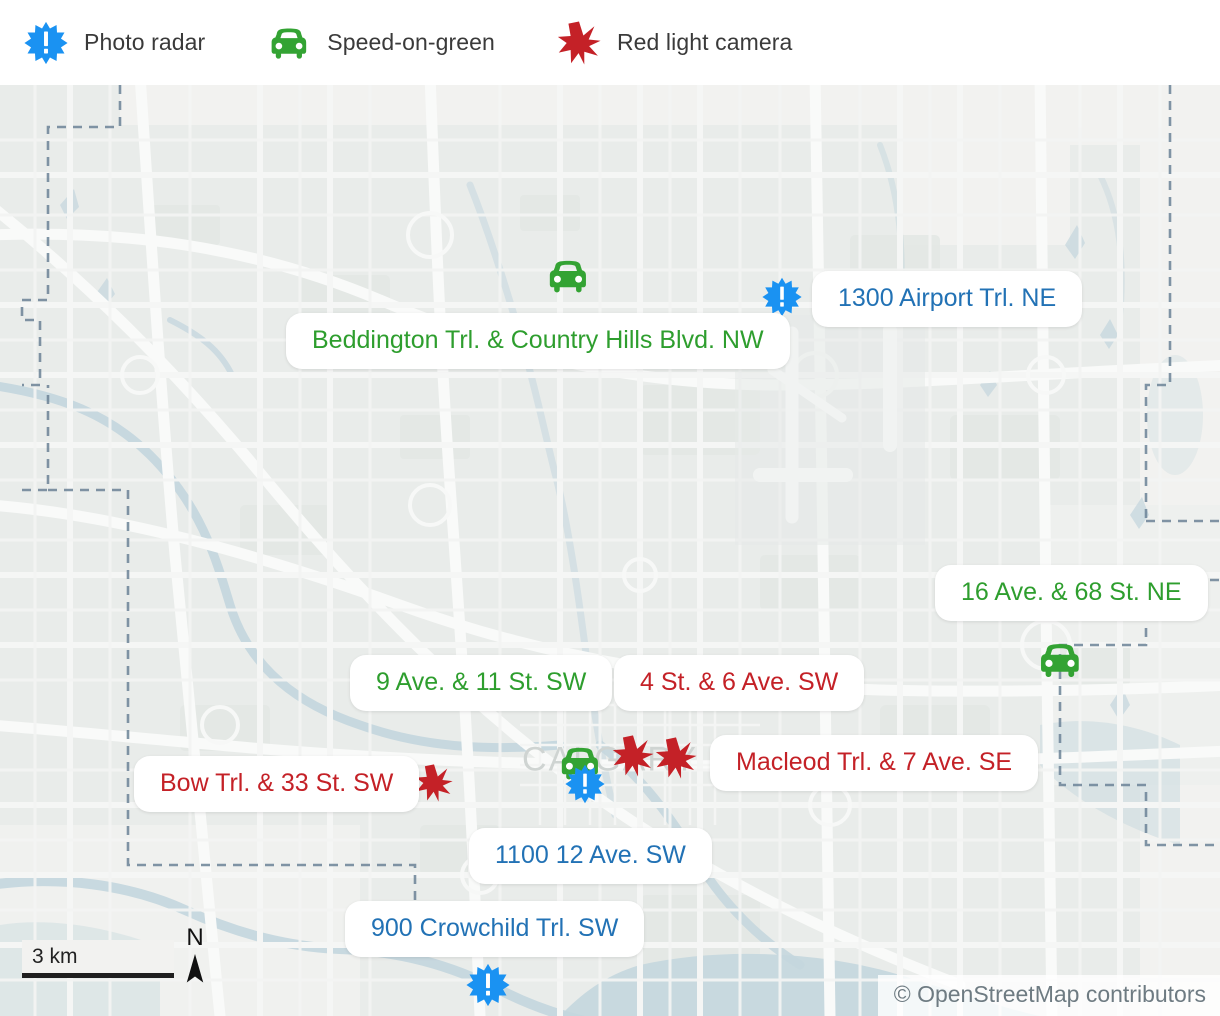  Describe the element at coordinates (495, 929) in the screenshot. I see `callout-crowchild: 900 Crowchild Trl. SW` at that location.